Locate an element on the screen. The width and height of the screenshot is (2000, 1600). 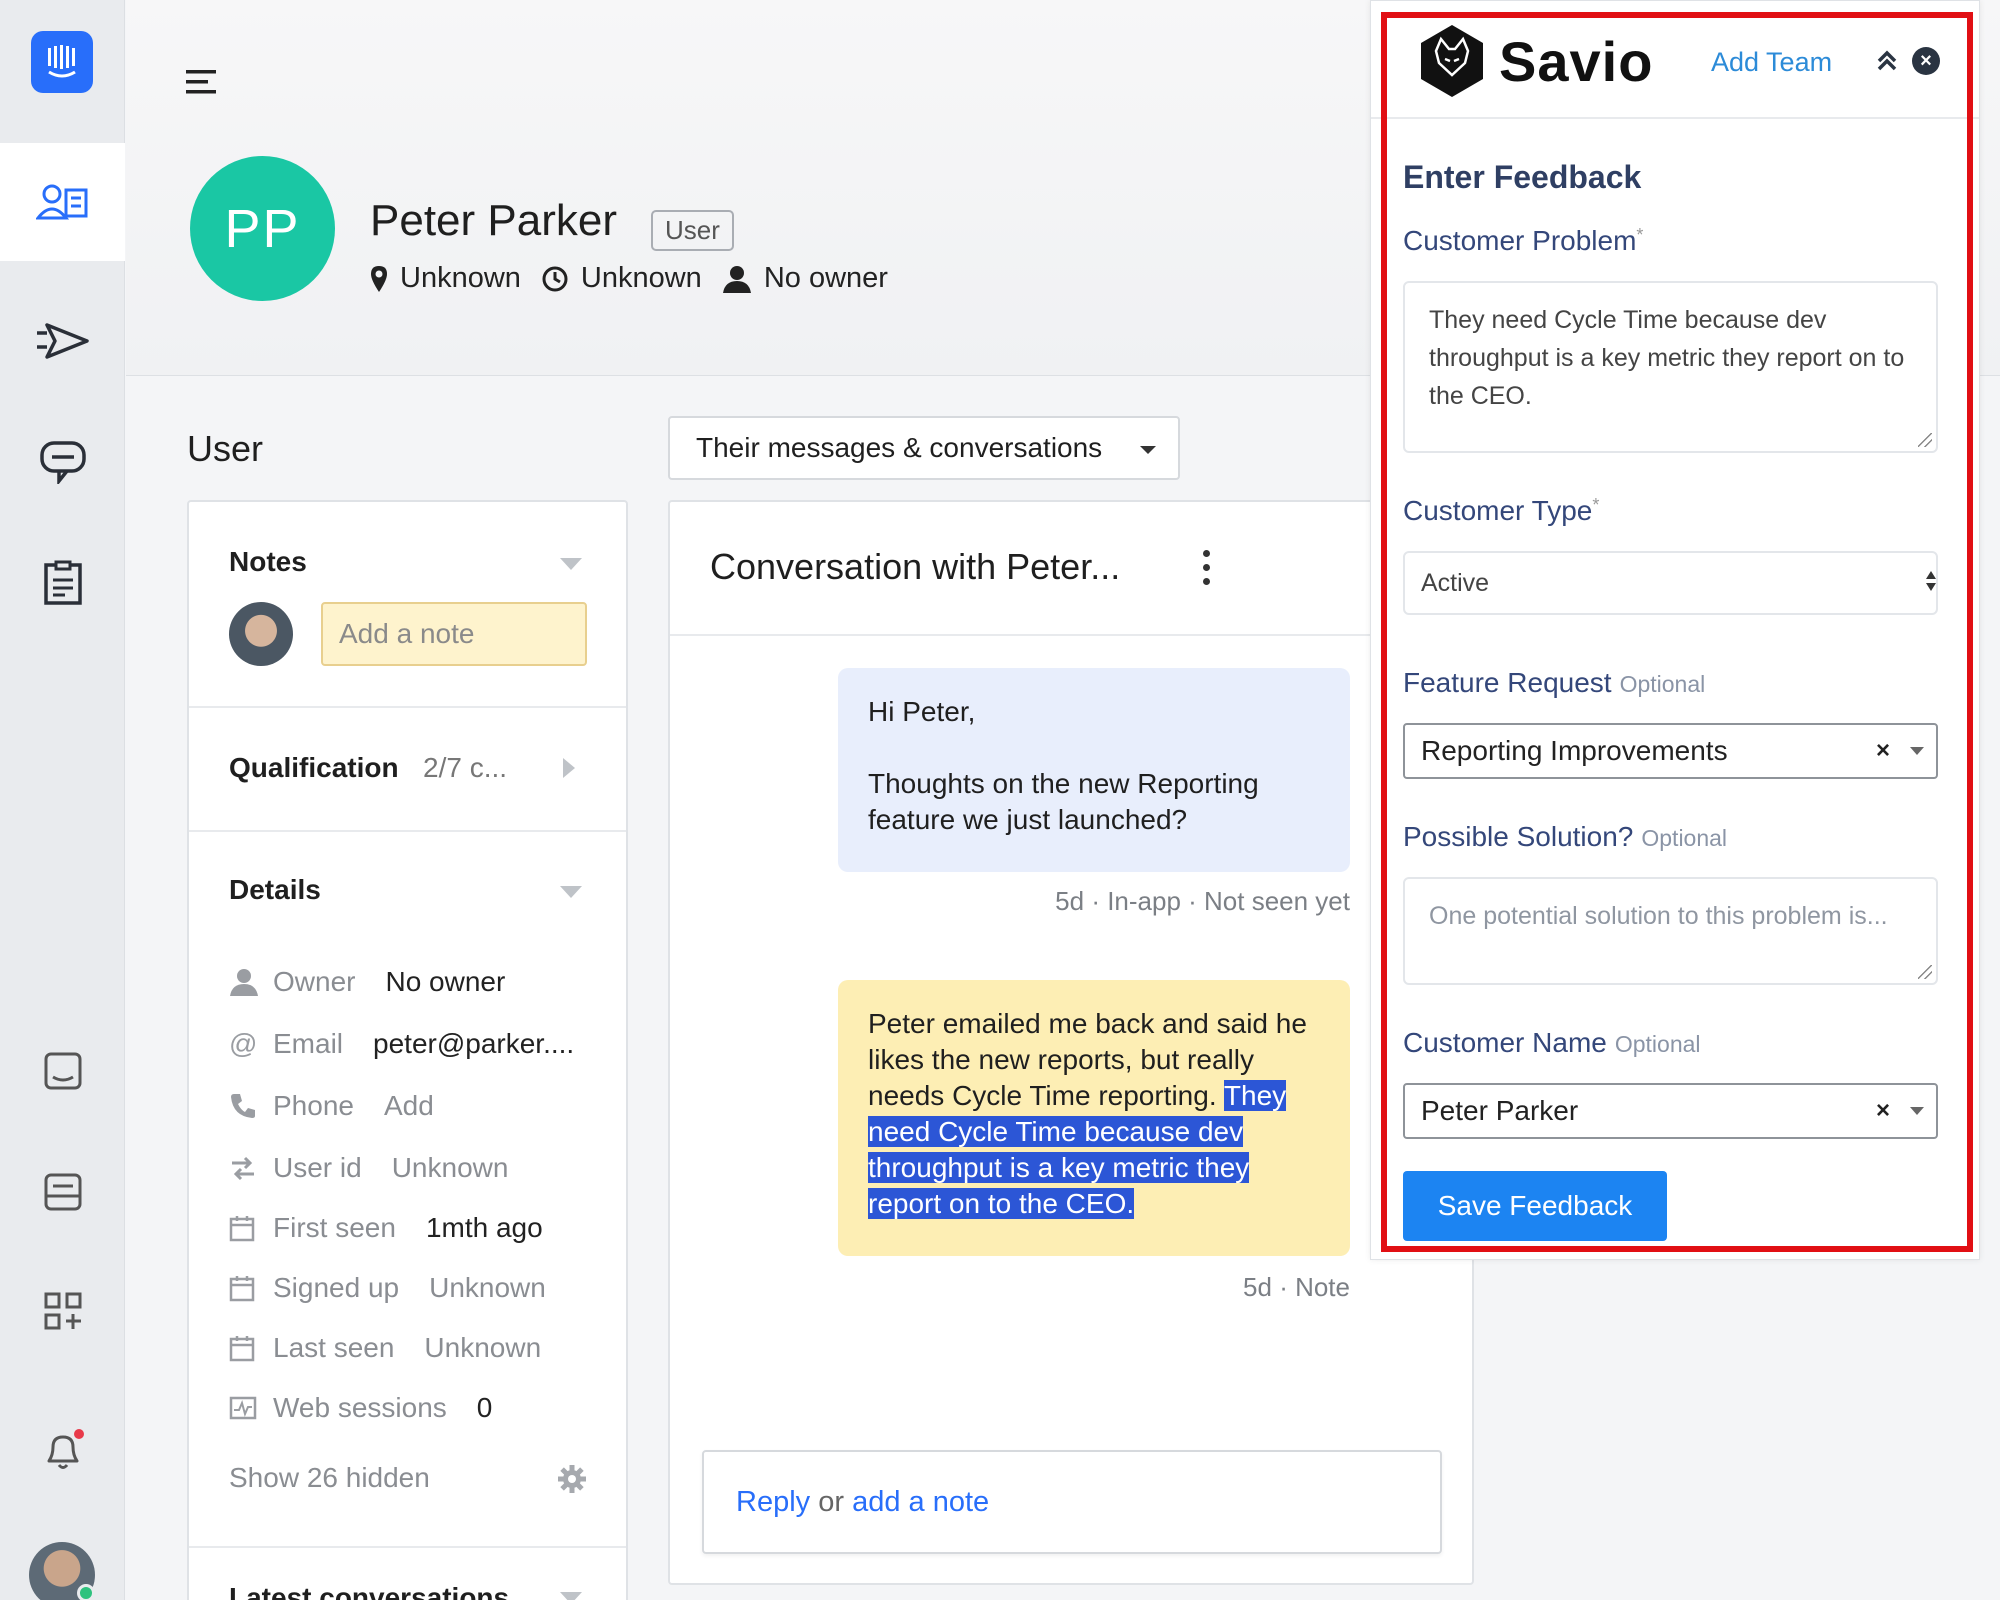
profile-meta: Unknown Unknown No owner is located at coordinates (639, 278).